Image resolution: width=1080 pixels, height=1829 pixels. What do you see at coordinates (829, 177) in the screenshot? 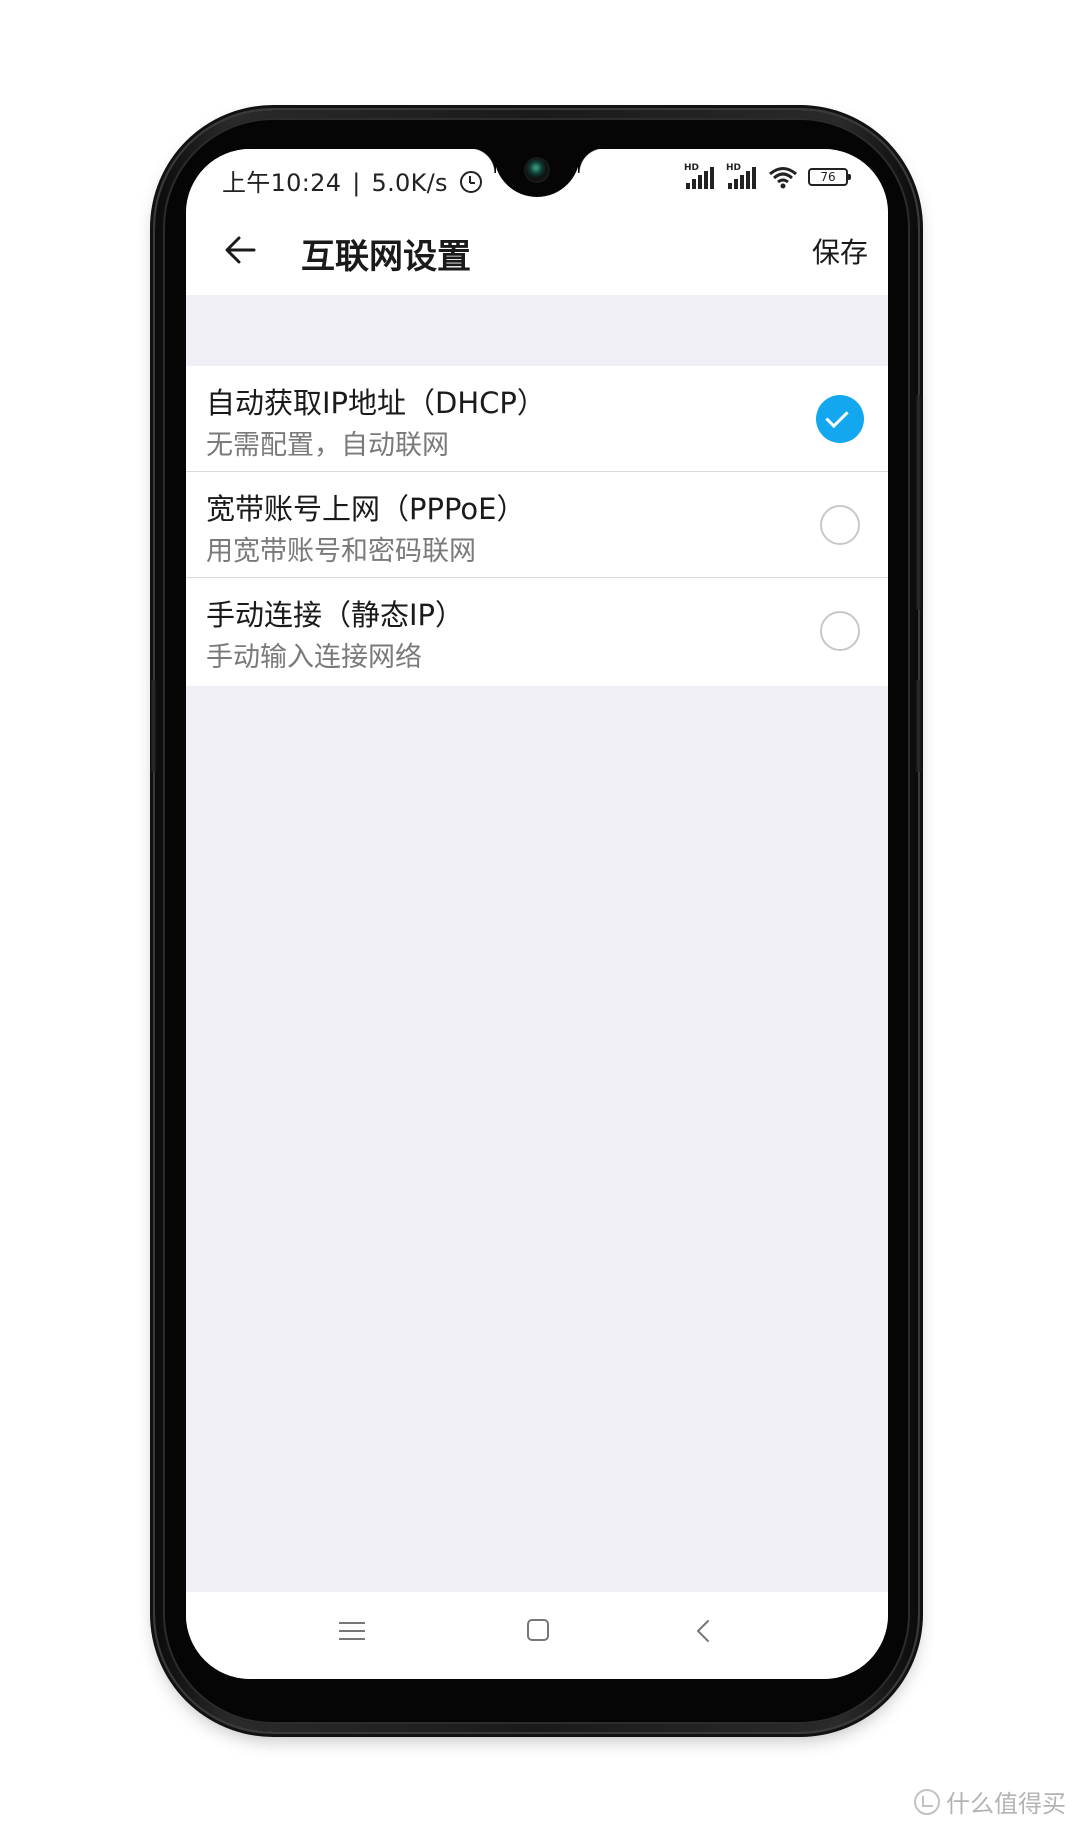
I see `battery-icon: 76` at bounding box center [829, 177].